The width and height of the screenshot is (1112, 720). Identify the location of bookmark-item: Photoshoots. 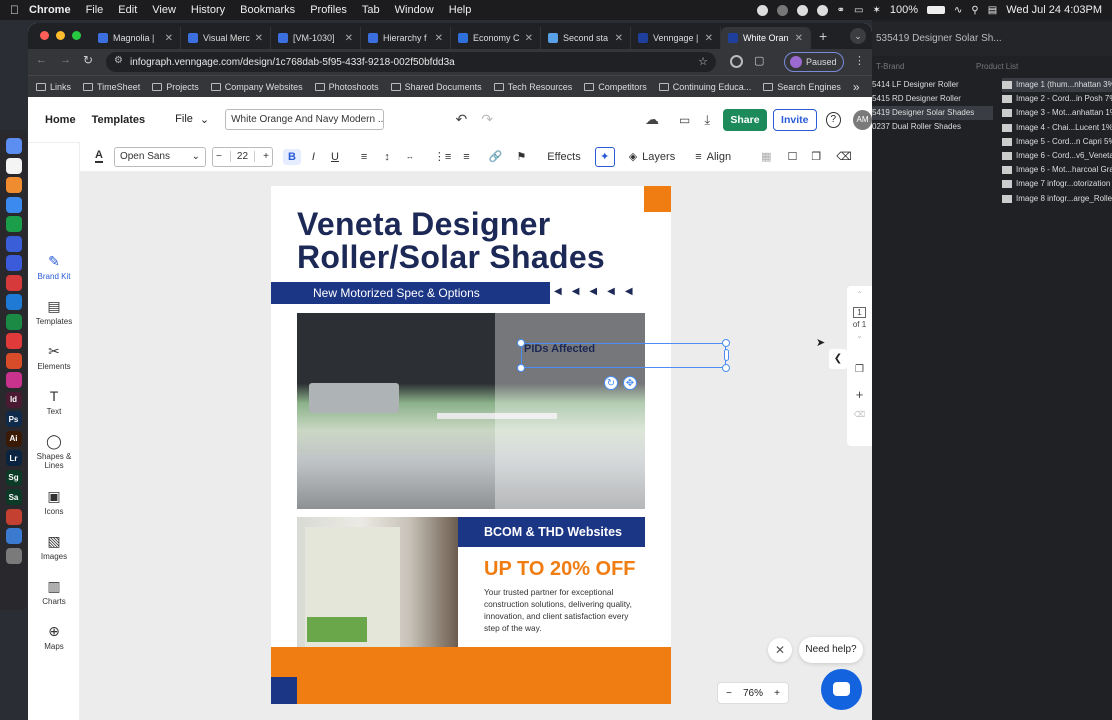
(346, 87).